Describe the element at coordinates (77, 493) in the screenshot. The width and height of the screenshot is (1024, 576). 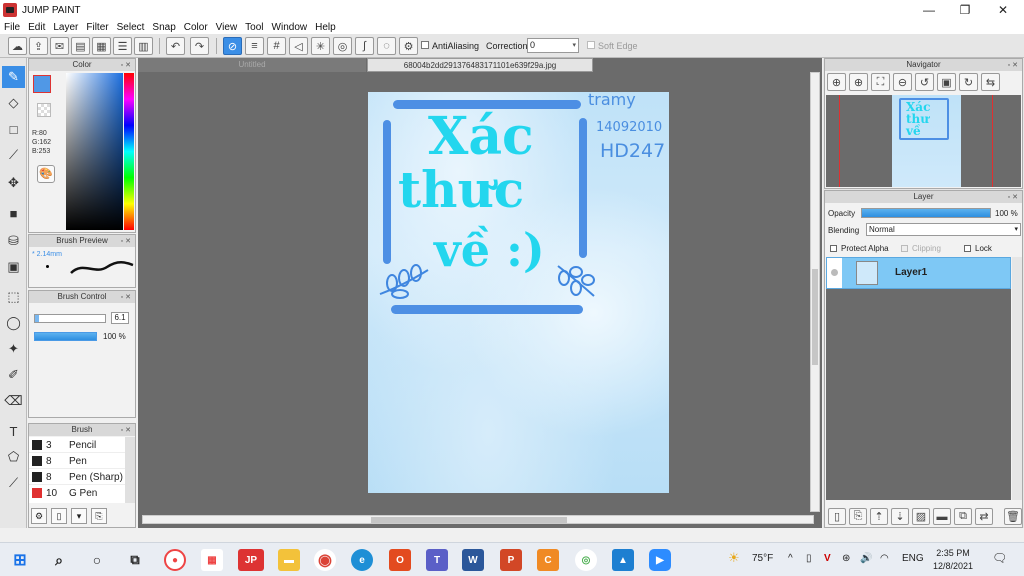
I see `brush-item: 10 G Pen` at that location.